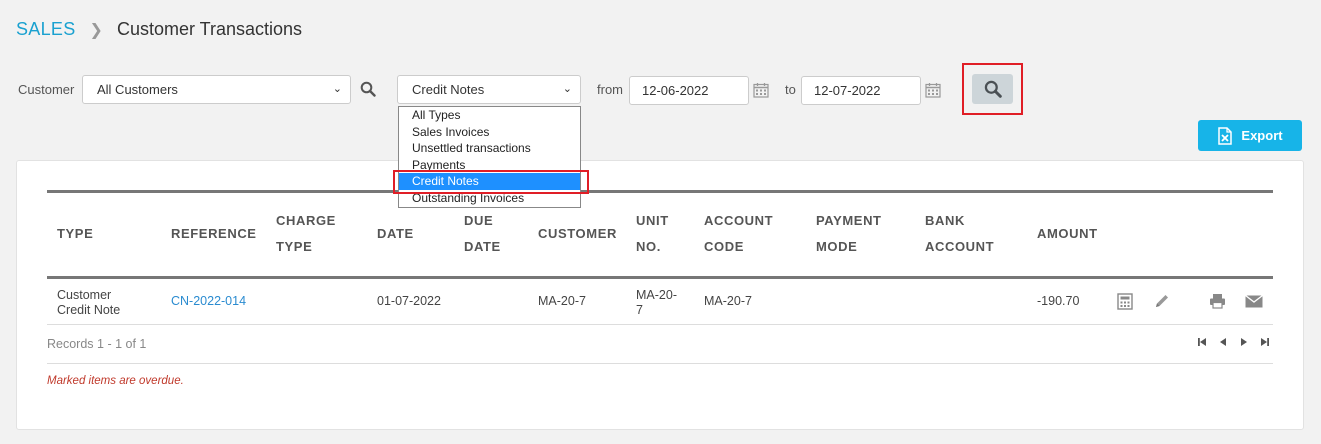 This screenshot has height=444, width=1321. I want to click on cell-account-code: MA-20-7, so click(728, 301).